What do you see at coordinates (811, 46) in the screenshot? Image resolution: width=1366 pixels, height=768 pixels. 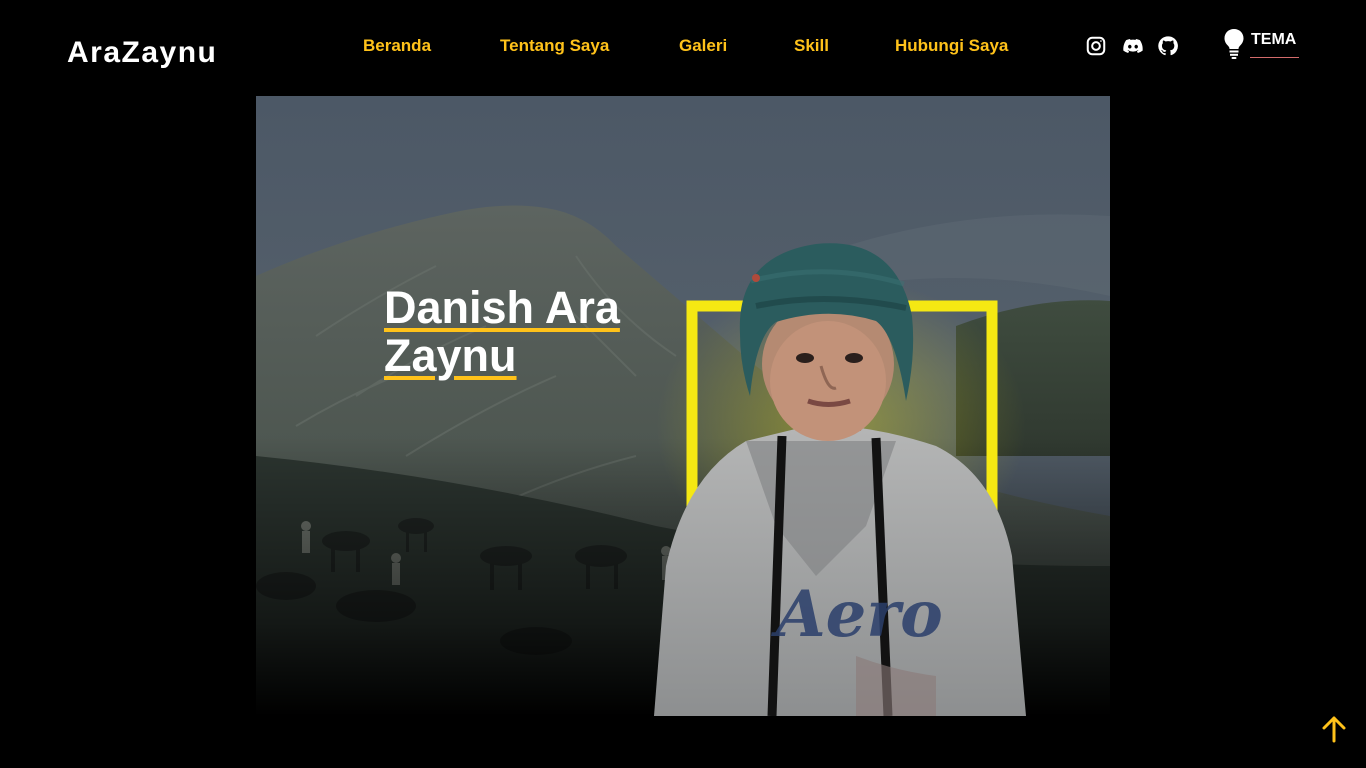 I see `nav-skill: Skill` at bounding box center [811, 46].